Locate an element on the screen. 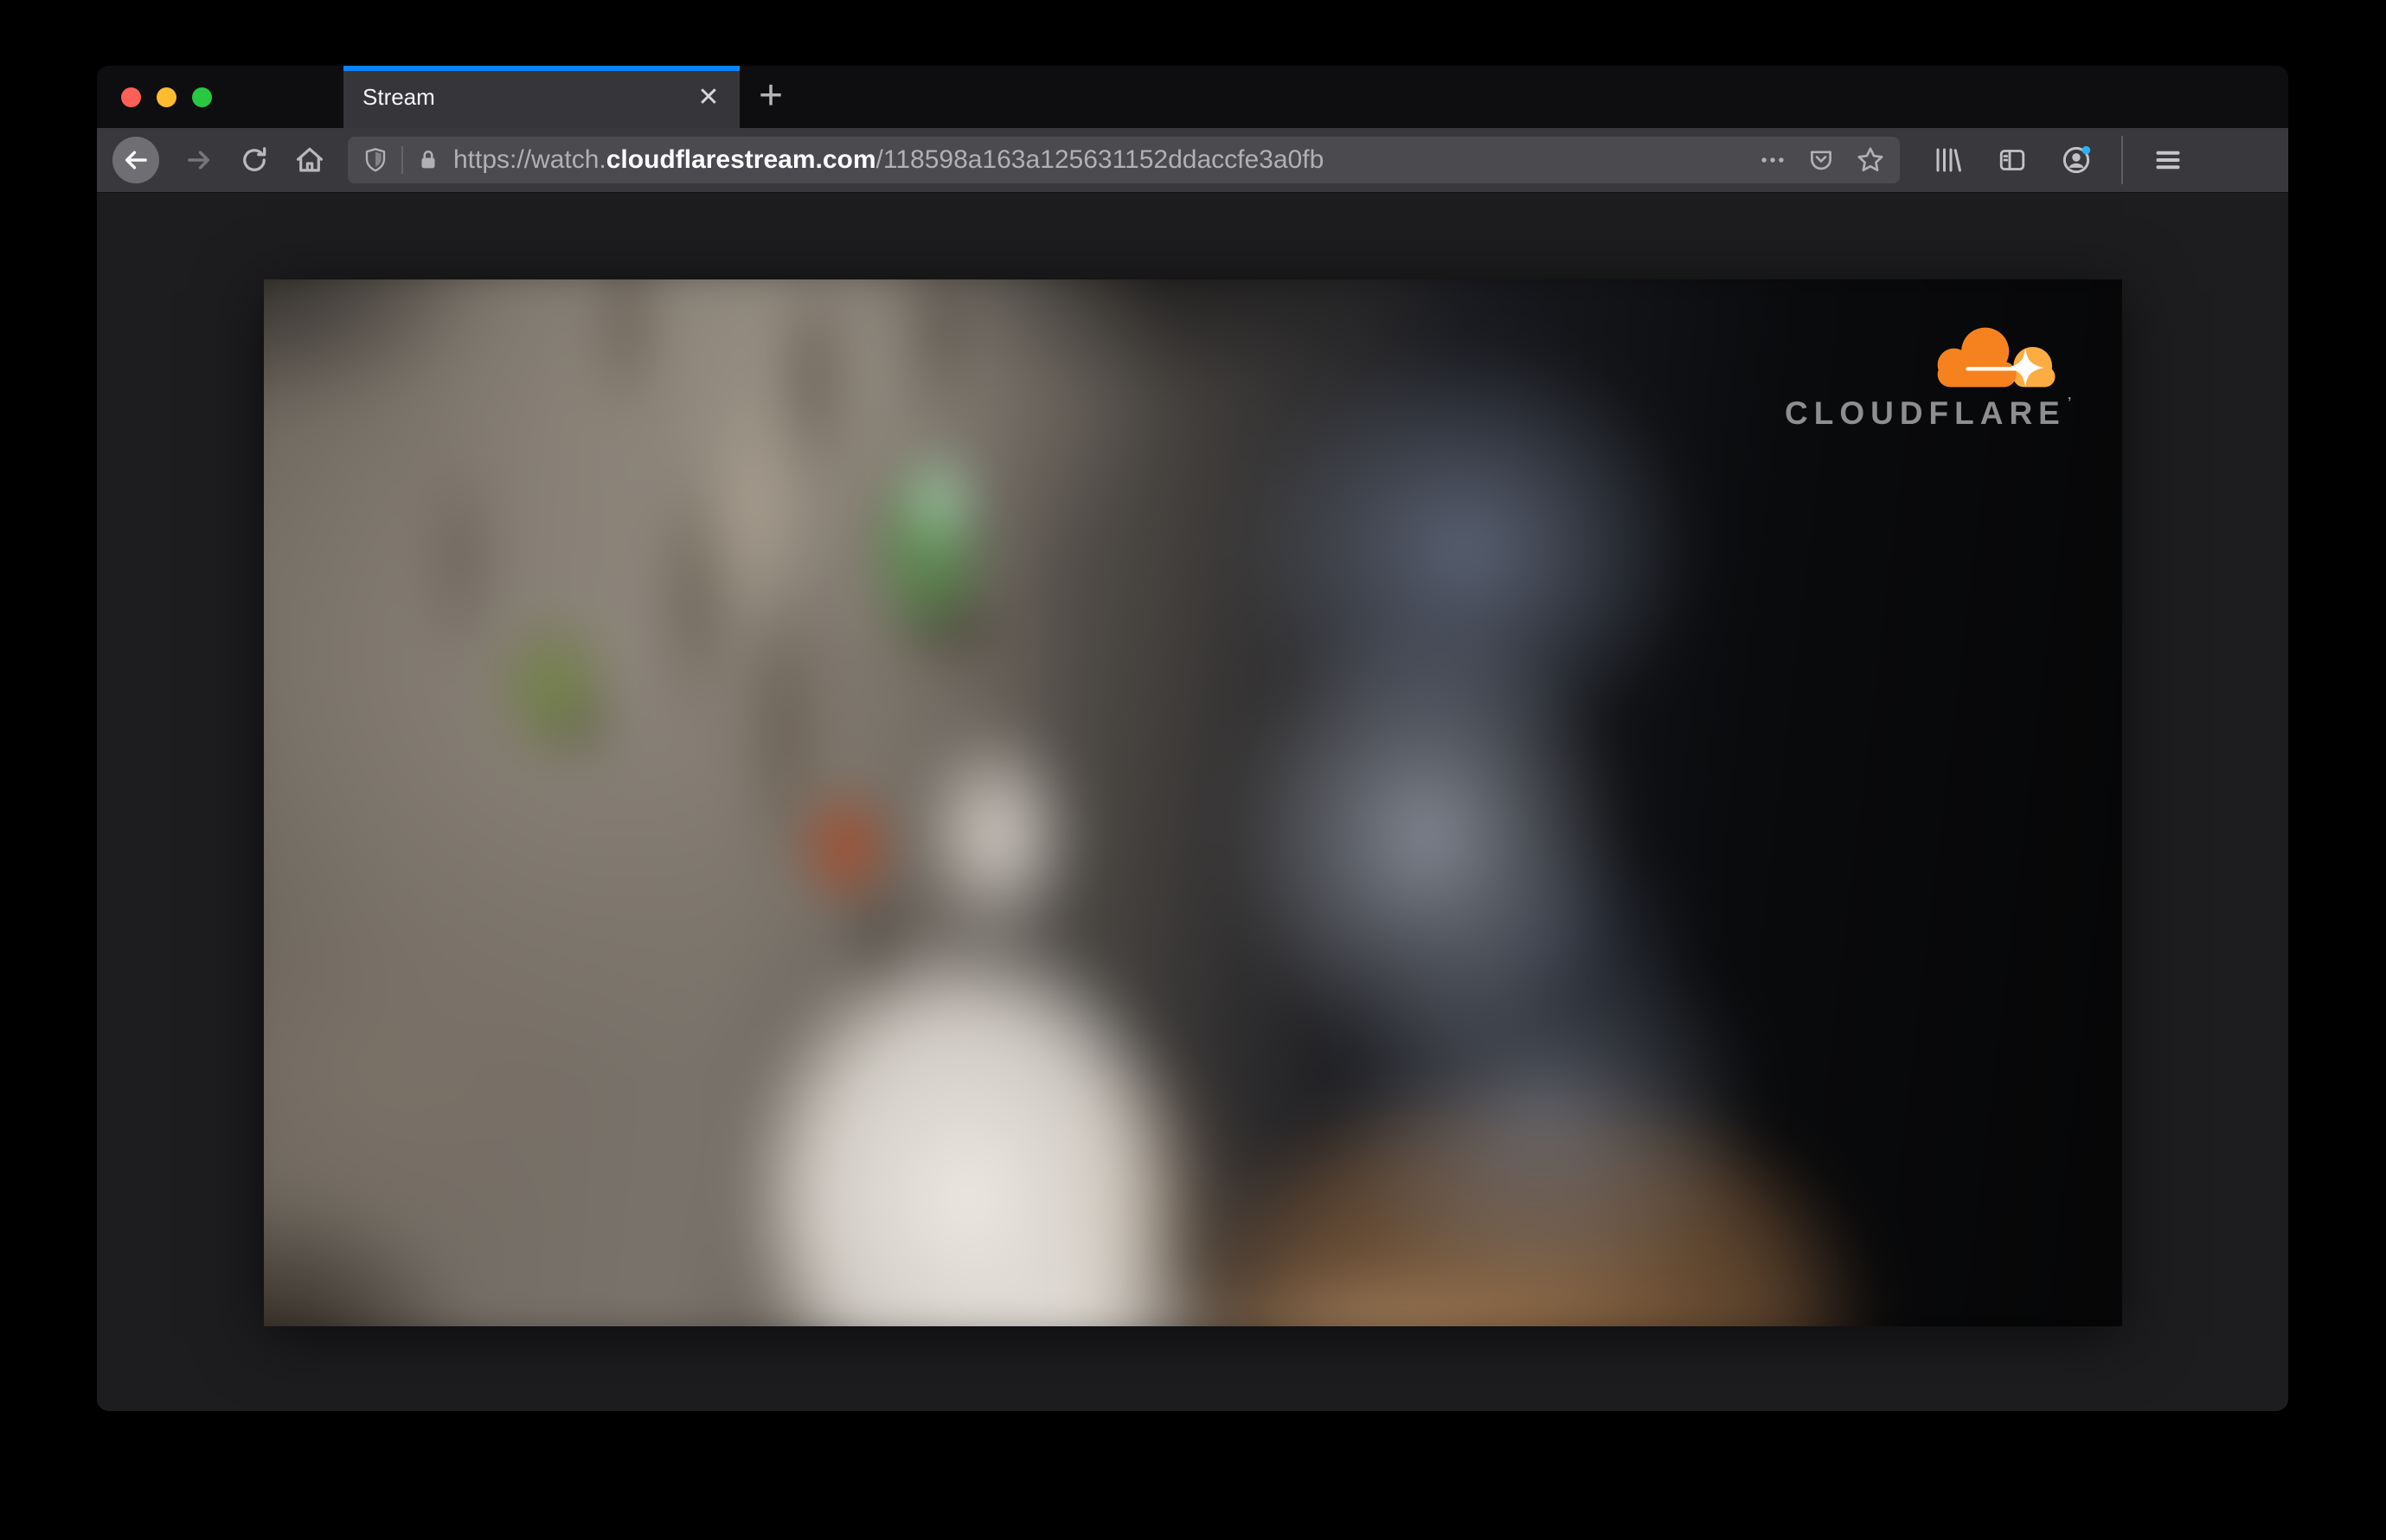 The height and width of the screenshot is (1540, 2386). back-button is located at coordinates (136, 160).